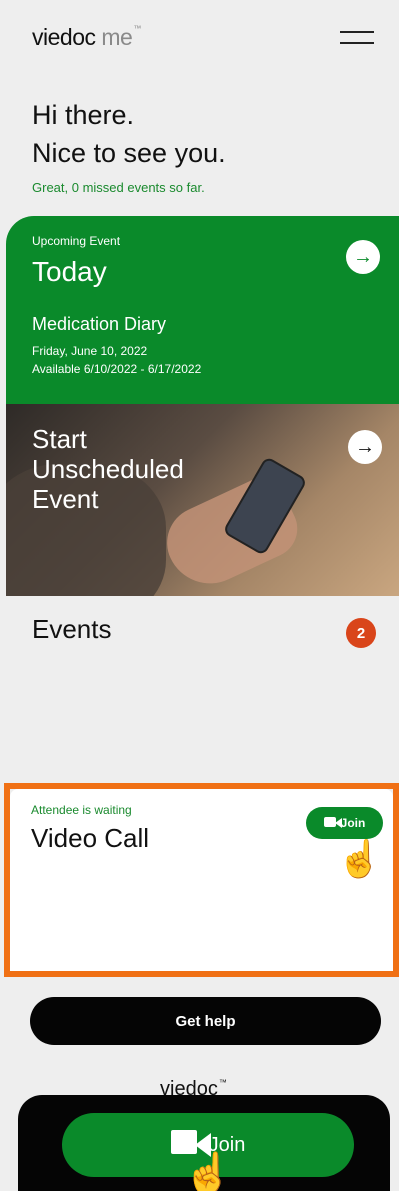  Describe the element at coordinates (108, 469) in the screenshot. I see `unscheduled-event-title: Start Unscheduled Event` at that location.